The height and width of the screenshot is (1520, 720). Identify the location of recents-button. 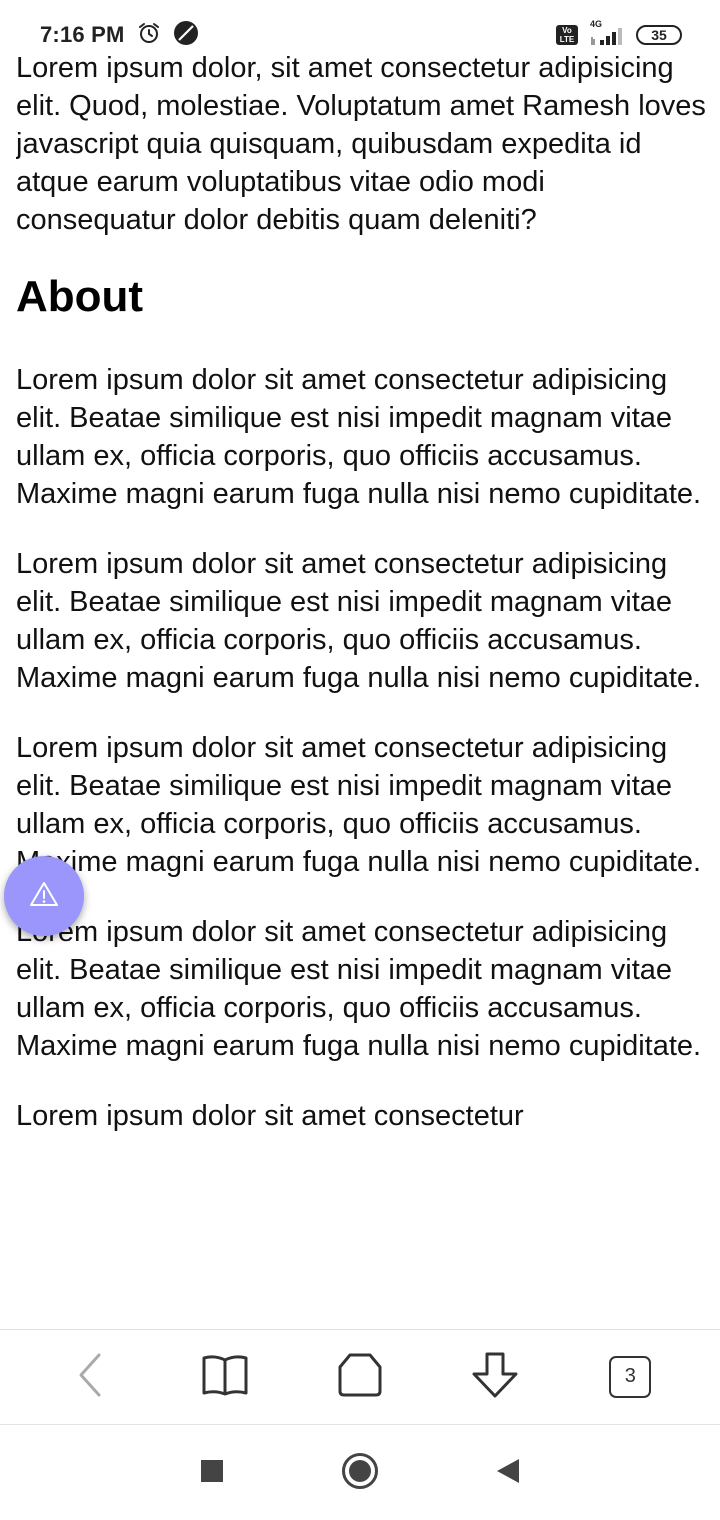
(212, 1473).